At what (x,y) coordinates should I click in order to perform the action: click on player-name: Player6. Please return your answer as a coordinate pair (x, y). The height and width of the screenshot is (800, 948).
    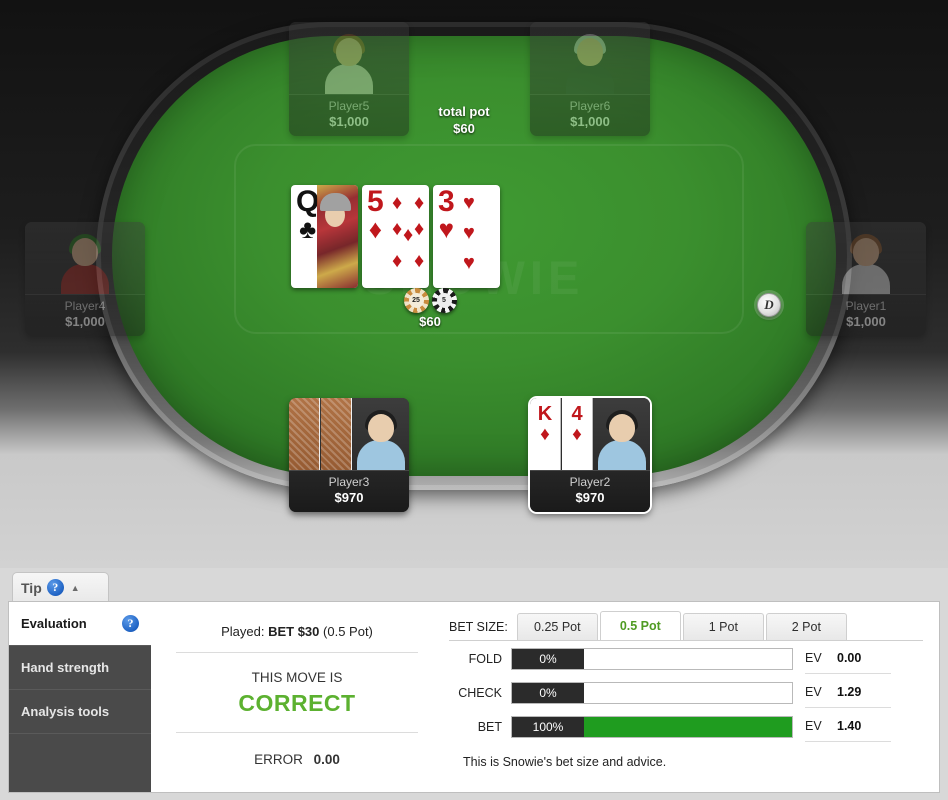
    Looking at the image, I should click on (590, 106).